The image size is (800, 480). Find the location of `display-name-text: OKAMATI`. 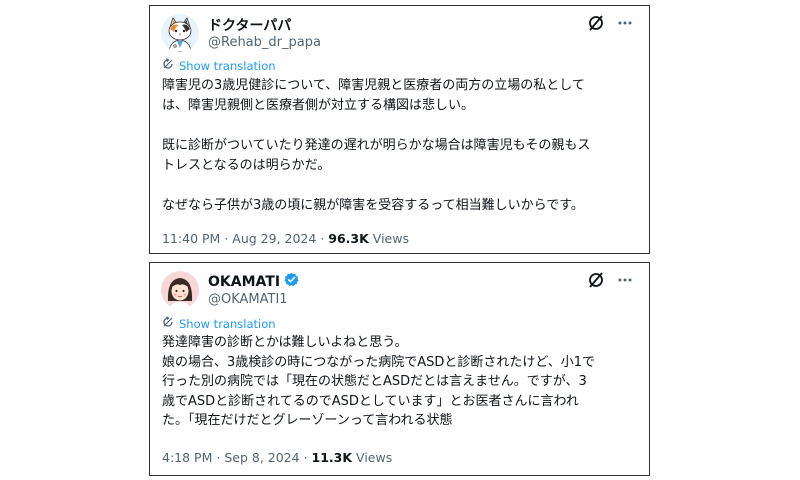

display-name-text: OKAMATI is located at coordinates (244, 282).